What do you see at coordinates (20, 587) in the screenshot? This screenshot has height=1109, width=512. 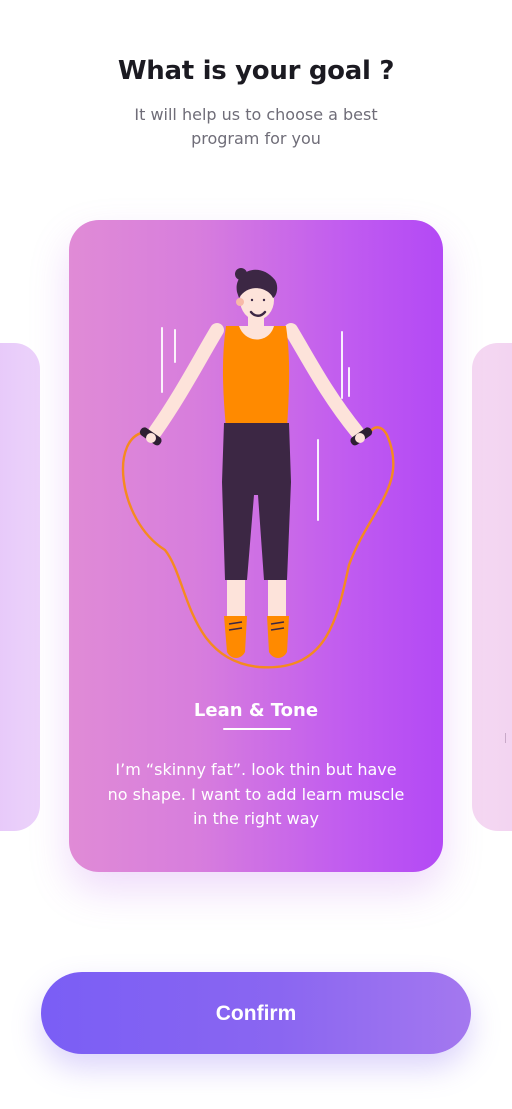 I see `previous-goal-card` at bounding box center [20, 587].